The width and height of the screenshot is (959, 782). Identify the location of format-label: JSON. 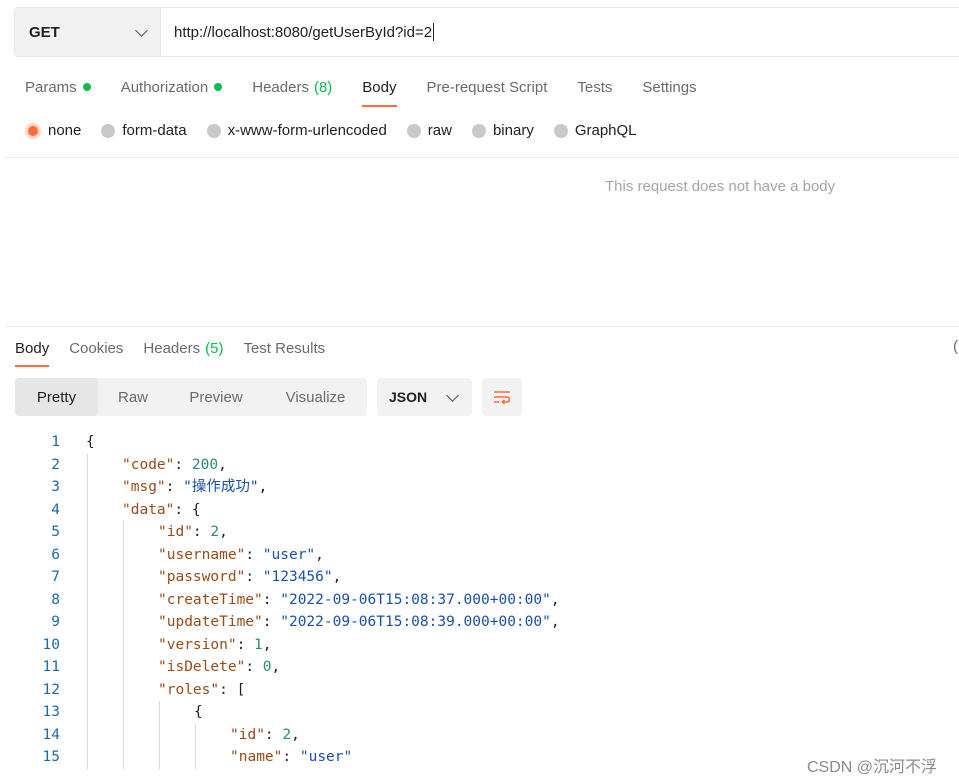
(408, 397).